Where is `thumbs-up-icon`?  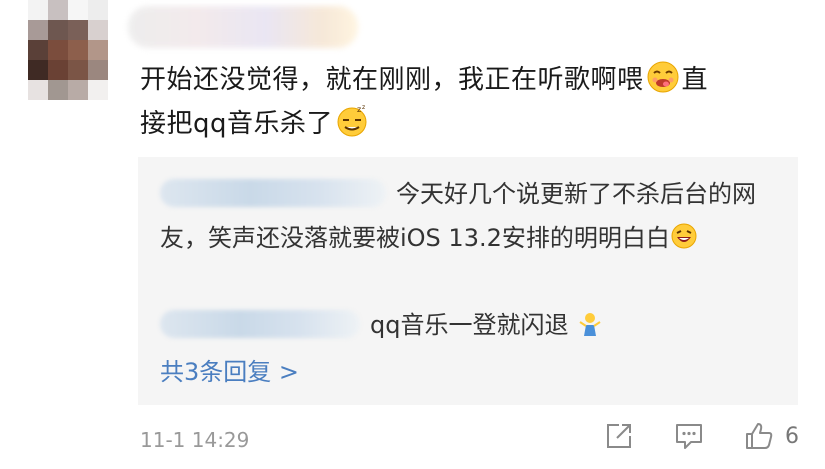
thumbs-up-icon is located at coordinates (759, 436).